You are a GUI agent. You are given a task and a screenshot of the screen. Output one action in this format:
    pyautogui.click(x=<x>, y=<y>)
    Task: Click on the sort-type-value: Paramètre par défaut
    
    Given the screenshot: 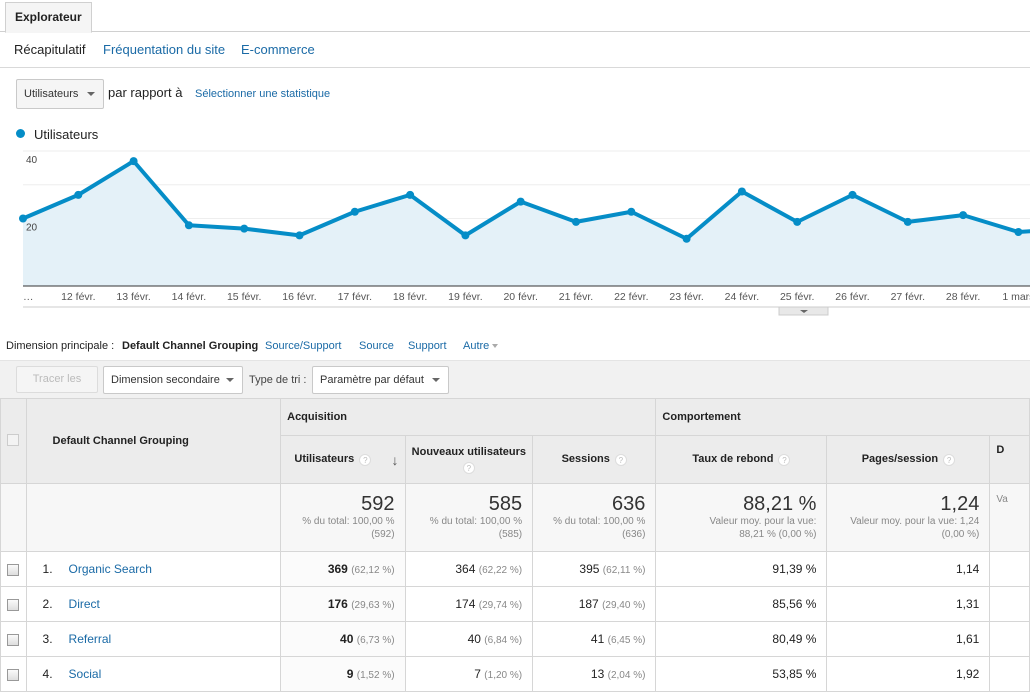 What is the action you would take?
    pyautogui.click(x=372, y=380)
    